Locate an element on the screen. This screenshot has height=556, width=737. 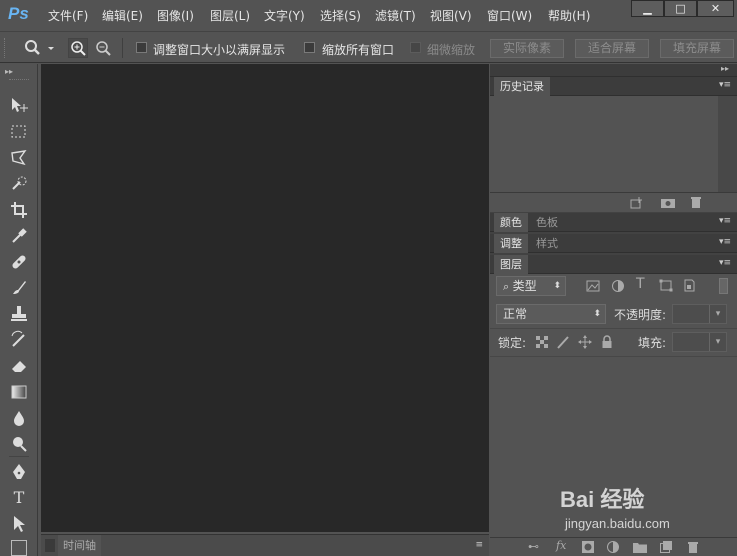
grip-handle is located at coordinates (6, 48).